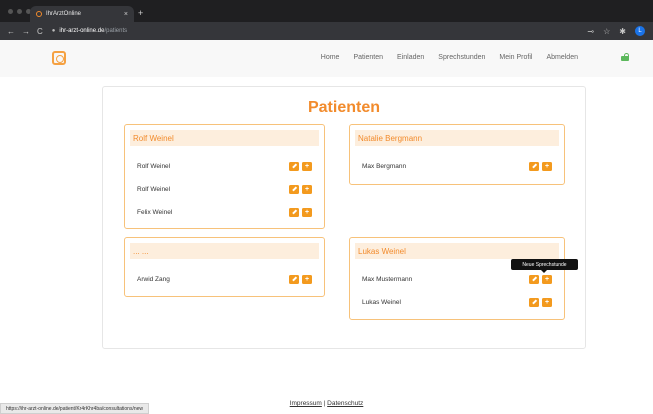  I want to click on page-title: Patienten, so click(343, 107).